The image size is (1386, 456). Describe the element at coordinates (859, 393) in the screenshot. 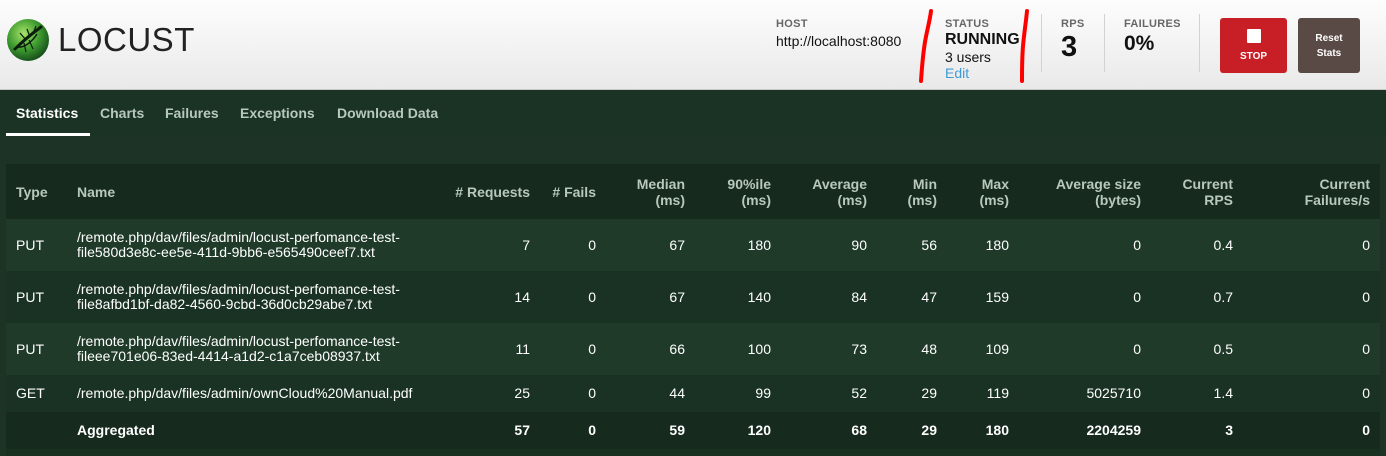

I see `cell-average: 52` at that location.